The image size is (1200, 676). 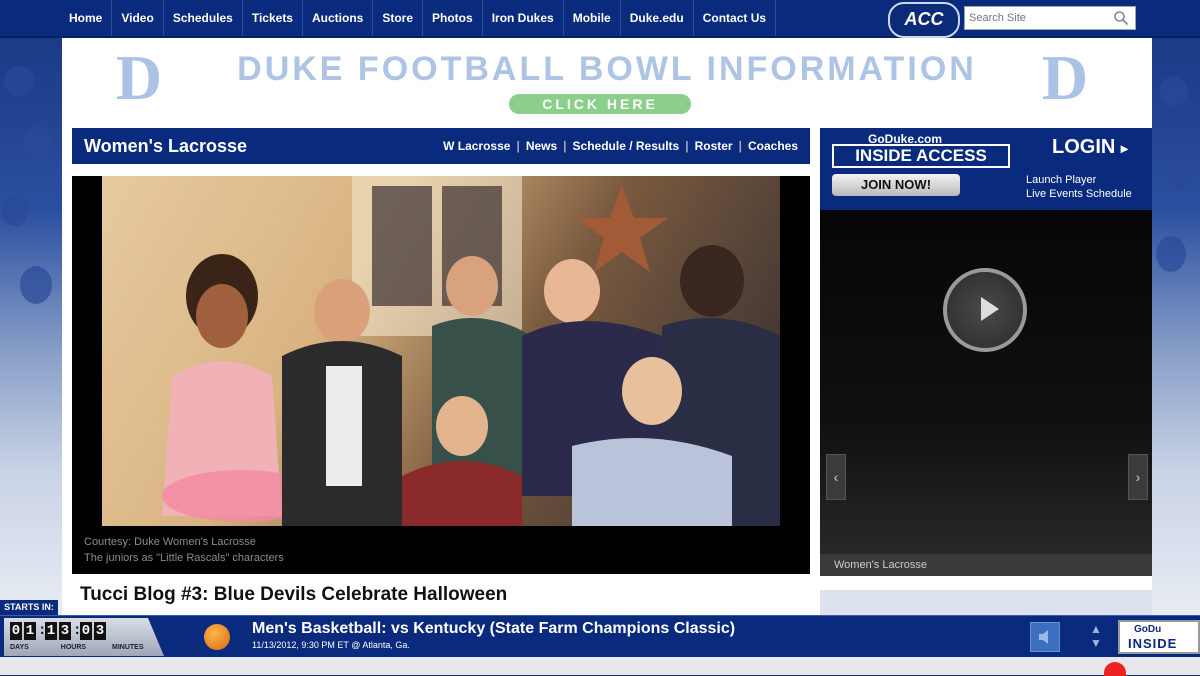 What do you see at coordinates (1096, 629) in the screenshot?
I see `chevron-up-icon: ▲` at bounding box center [1096, 629].